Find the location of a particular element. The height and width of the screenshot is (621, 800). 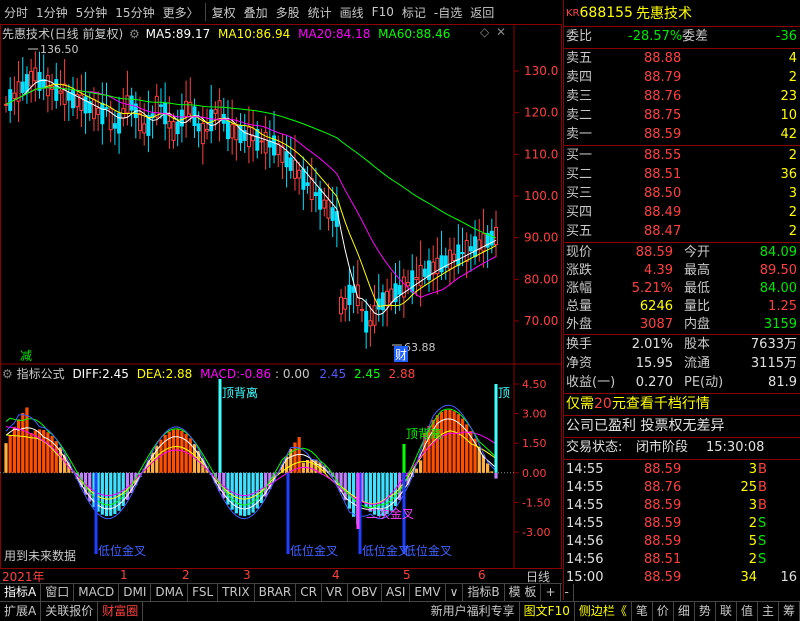

toolbar-item-8: 统计 is located at coordinates (320, 12).